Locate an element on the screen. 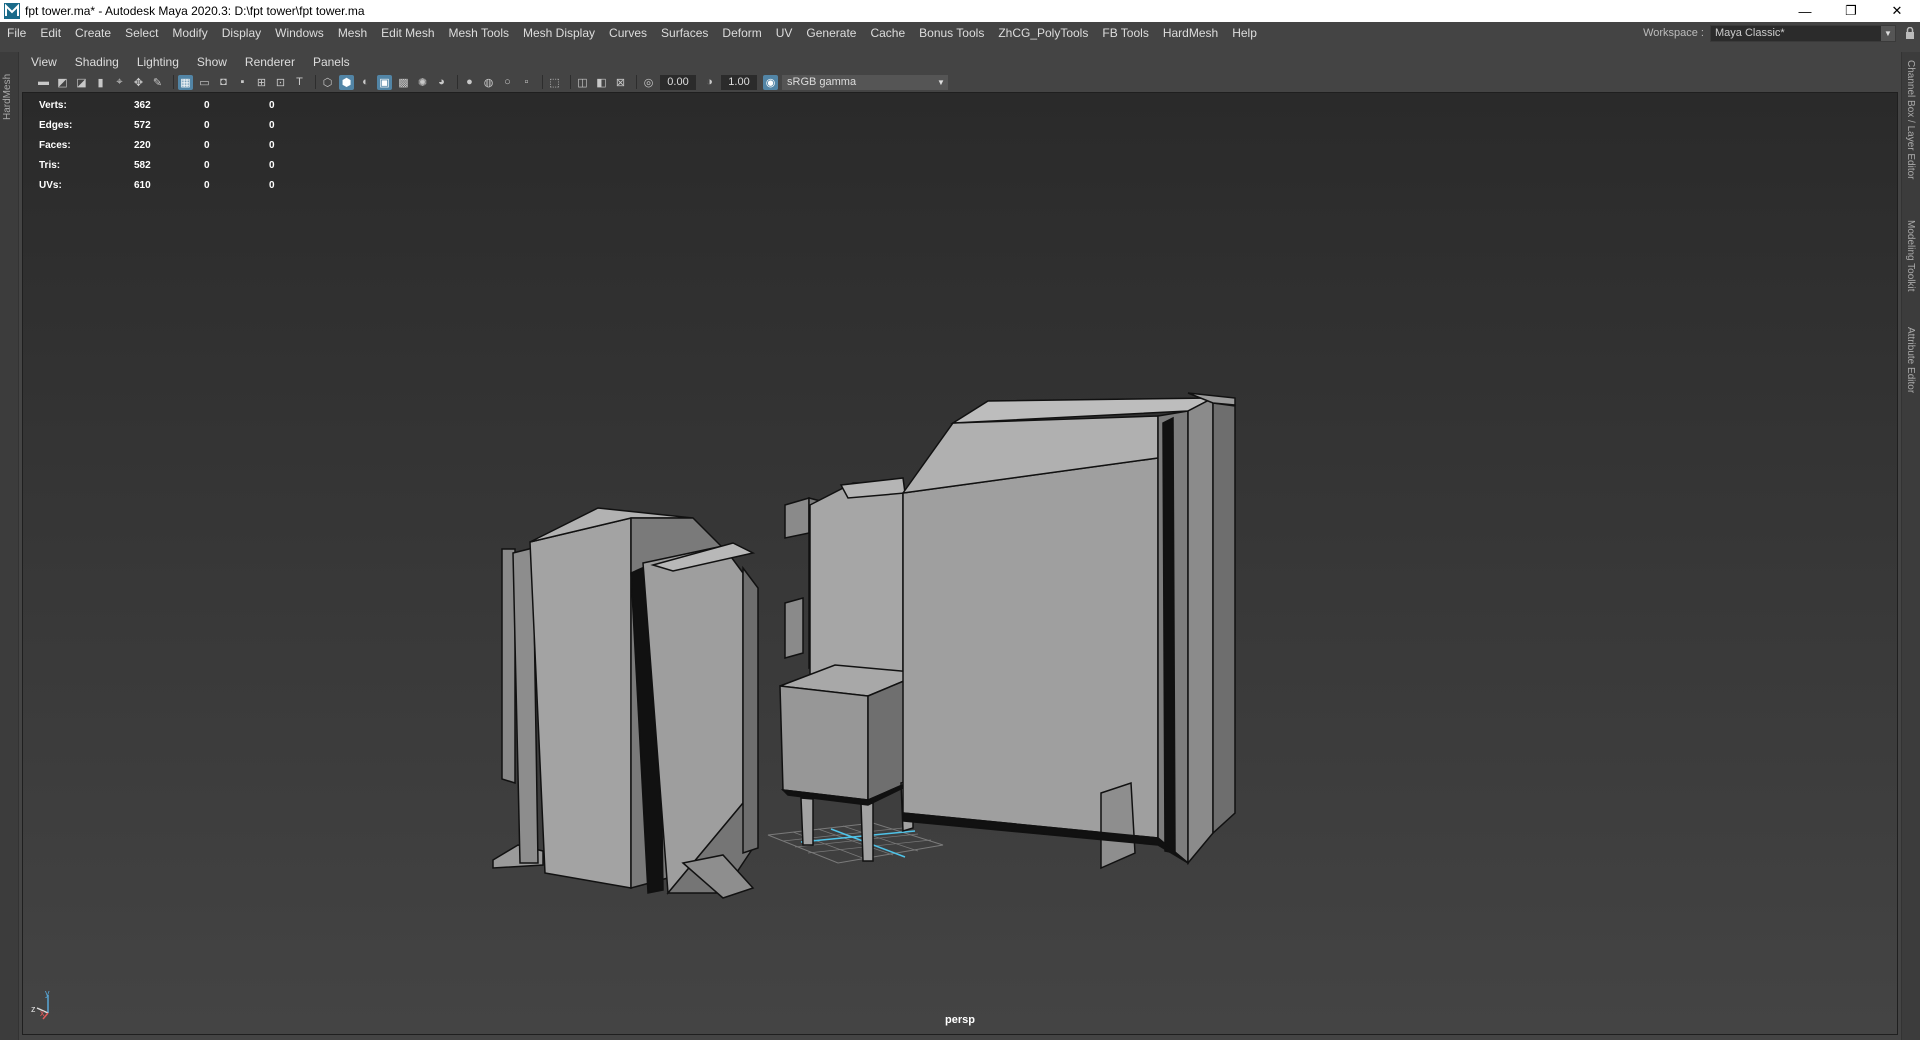  left-tower-mesh is located at coordinates (625, 703).